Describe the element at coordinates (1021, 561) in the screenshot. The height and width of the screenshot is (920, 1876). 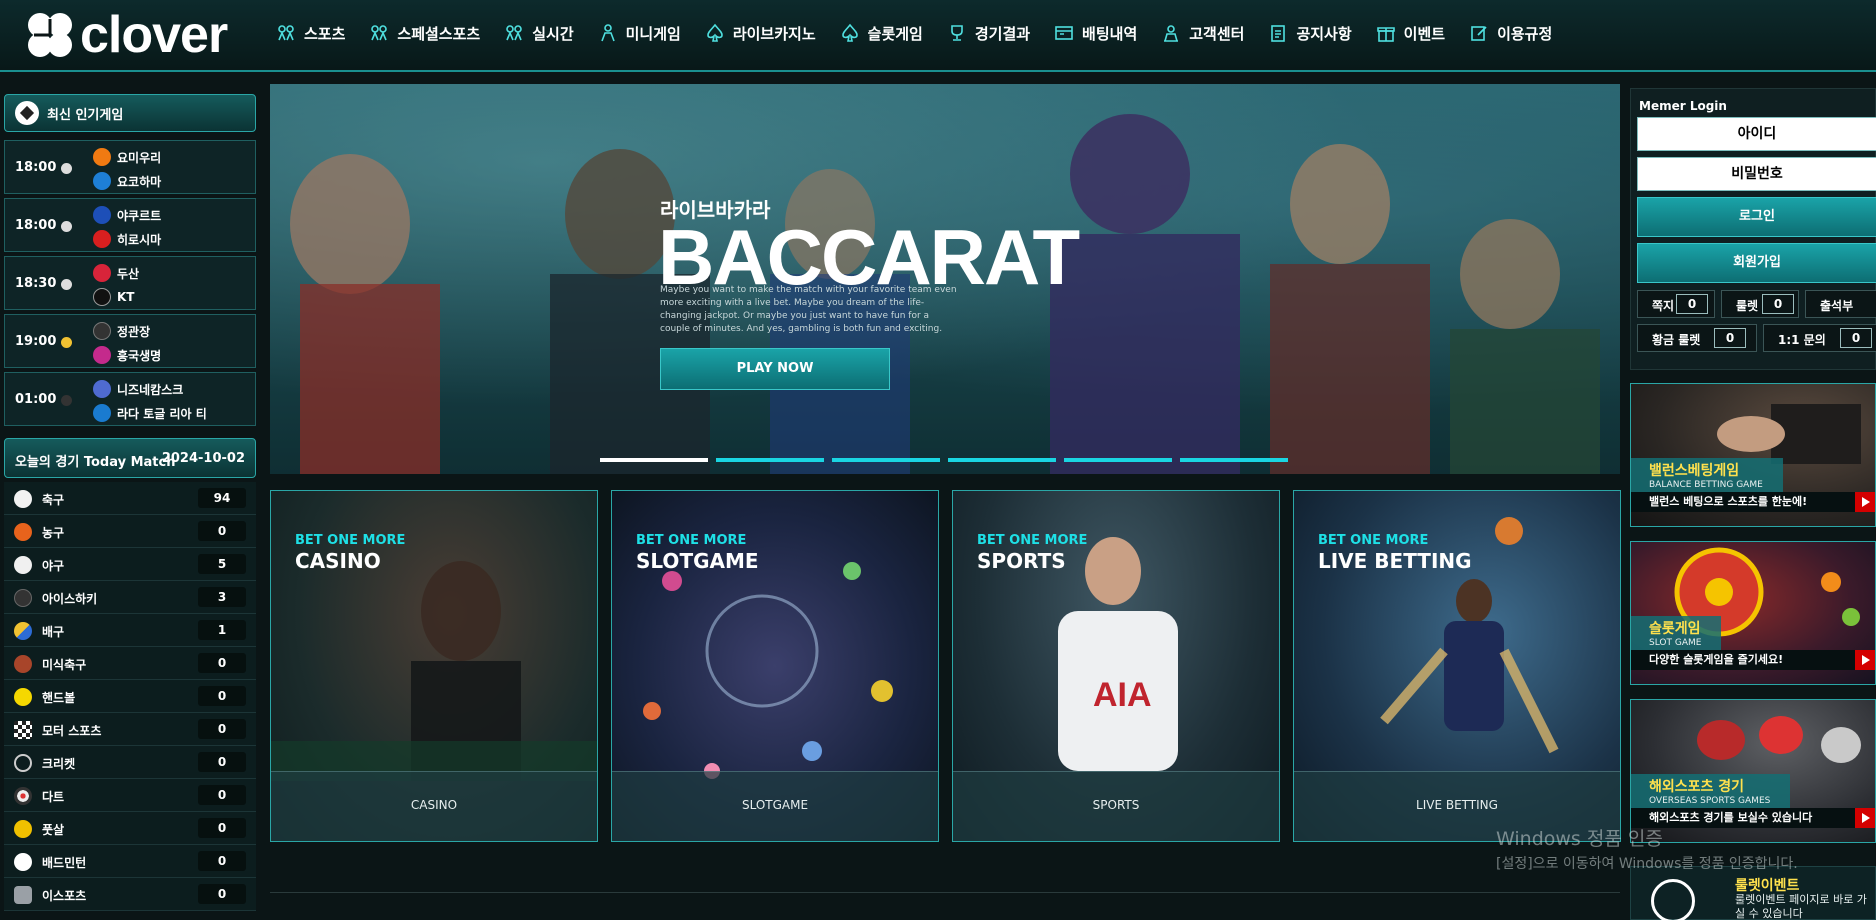
I see `card-title: SPORTS` at that location.